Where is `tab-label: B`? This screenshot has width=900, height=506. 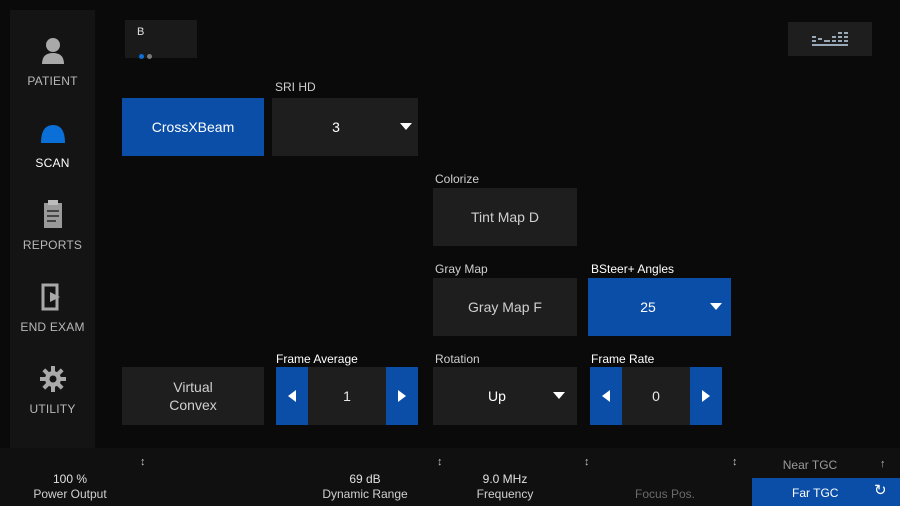 tab-label: B is located at coordinates (141, 32).